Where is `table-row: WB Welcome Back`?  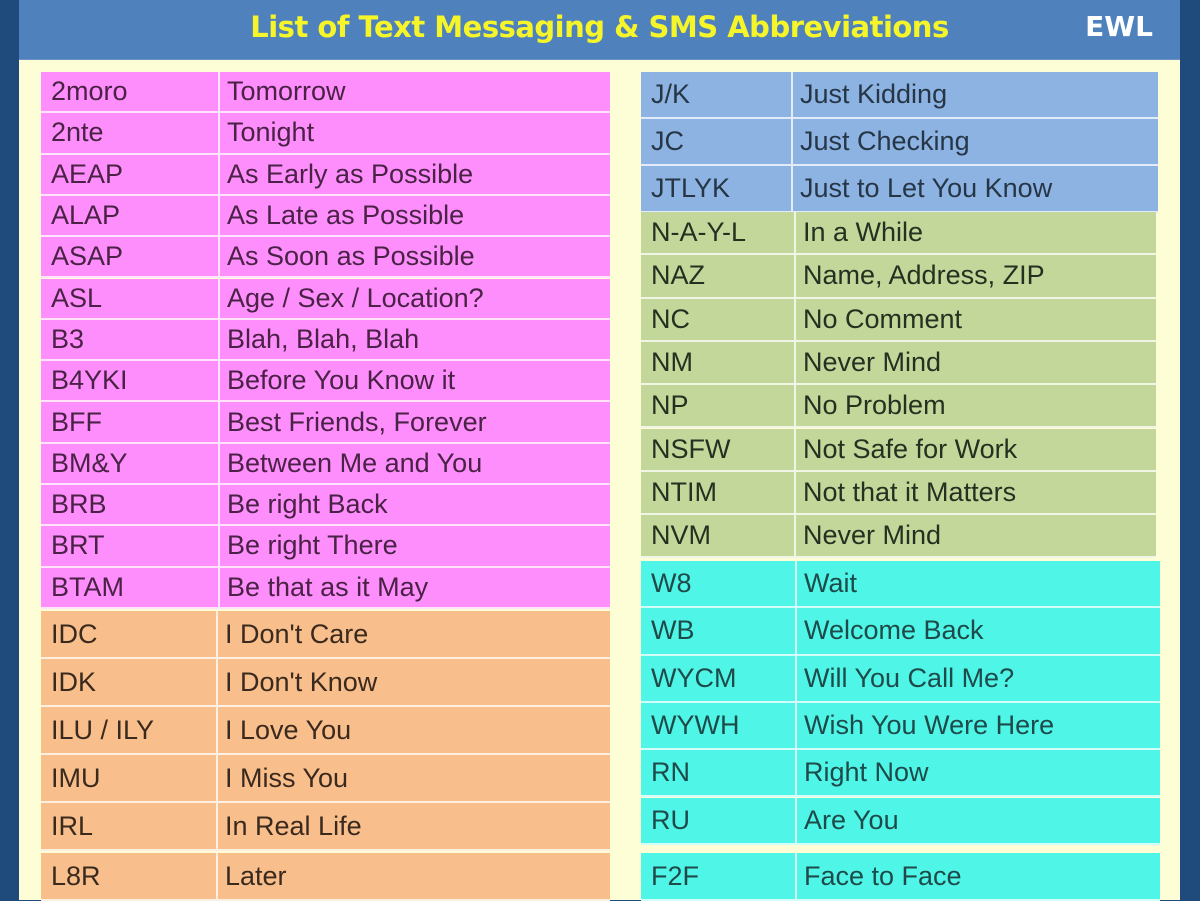 table-row: WB Welcome Back is located at coordinates (900, 632).